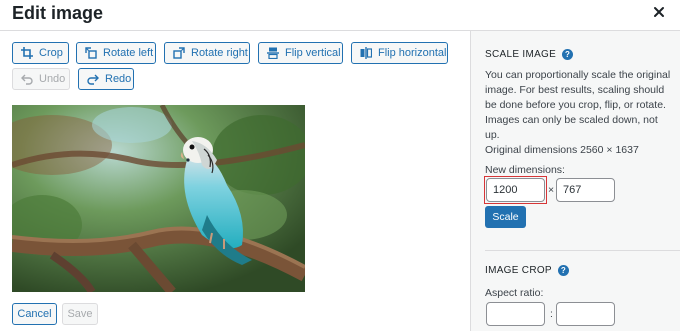  Describe the element at coordinates (118, 79) in the screenshot. I see `redo-label: Redo` at that location.